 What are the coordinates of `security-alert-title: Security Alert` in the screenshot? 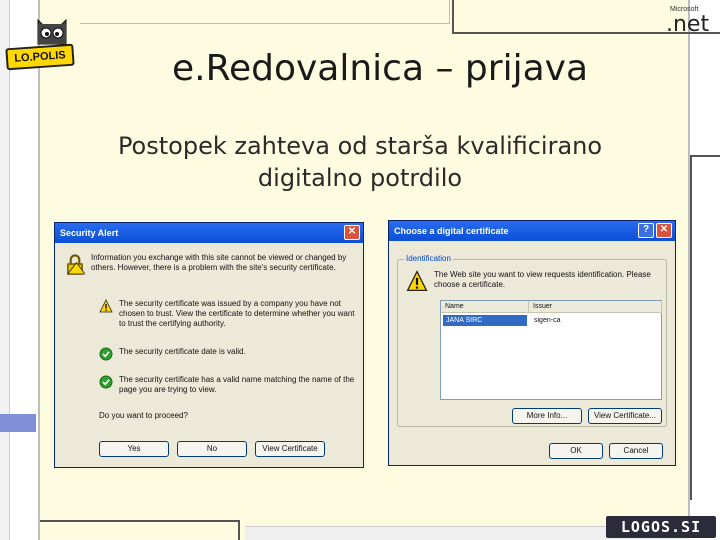 It's located at (89, 233).